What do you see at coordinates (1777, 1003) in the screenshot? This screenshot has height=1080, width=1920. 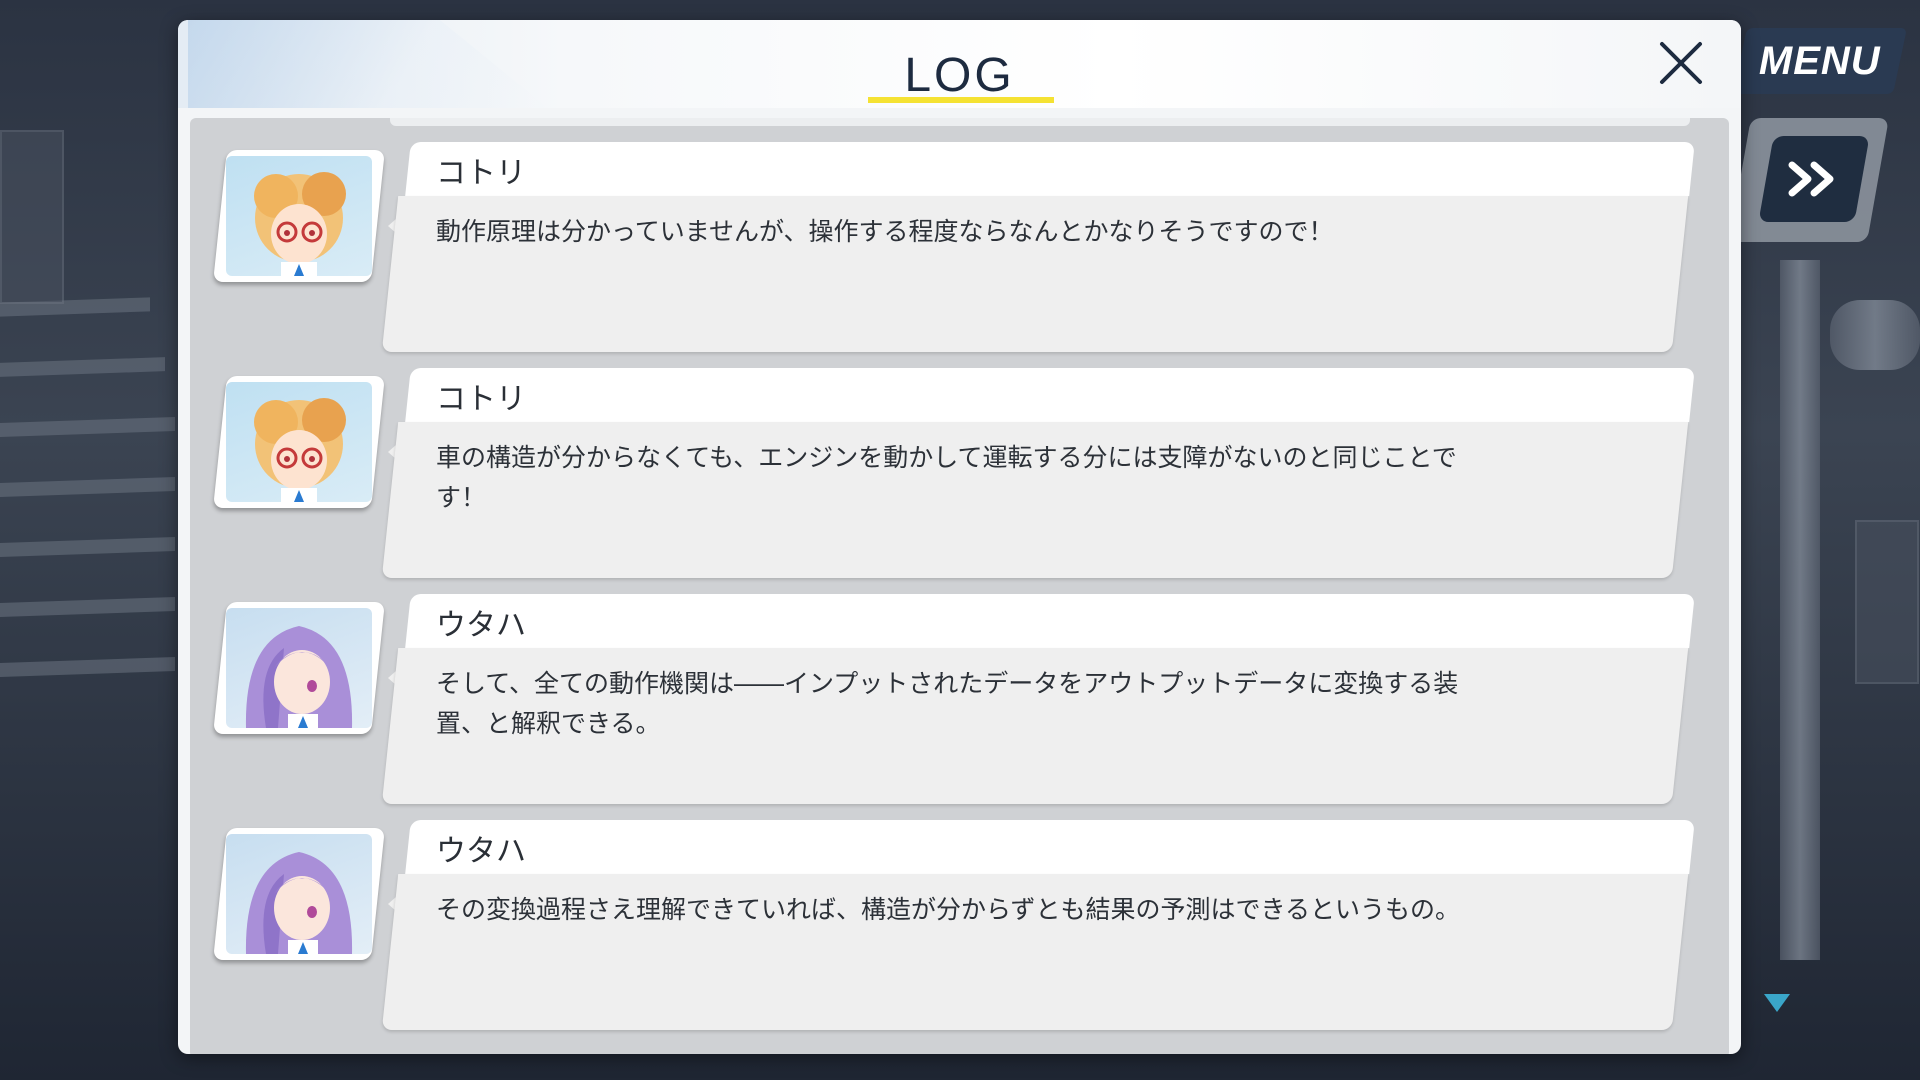 I see `scroll-down-icon` at bounding box center [1777, 1003].